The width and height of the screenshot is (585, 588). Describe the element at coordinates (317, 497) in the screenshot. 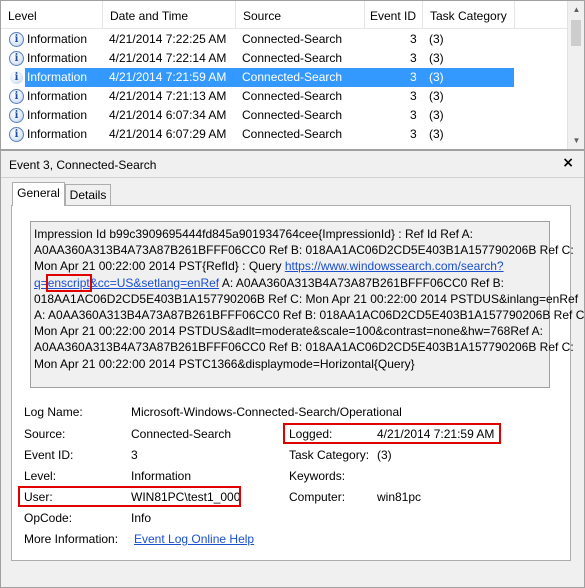

I see `computer-label: Computer:` at that location.